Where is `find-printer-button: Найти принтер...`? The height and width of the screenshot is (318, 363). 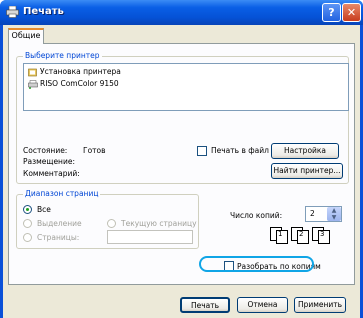 find-printer-button: Найти принтер... is located at coordinates (307, 171).